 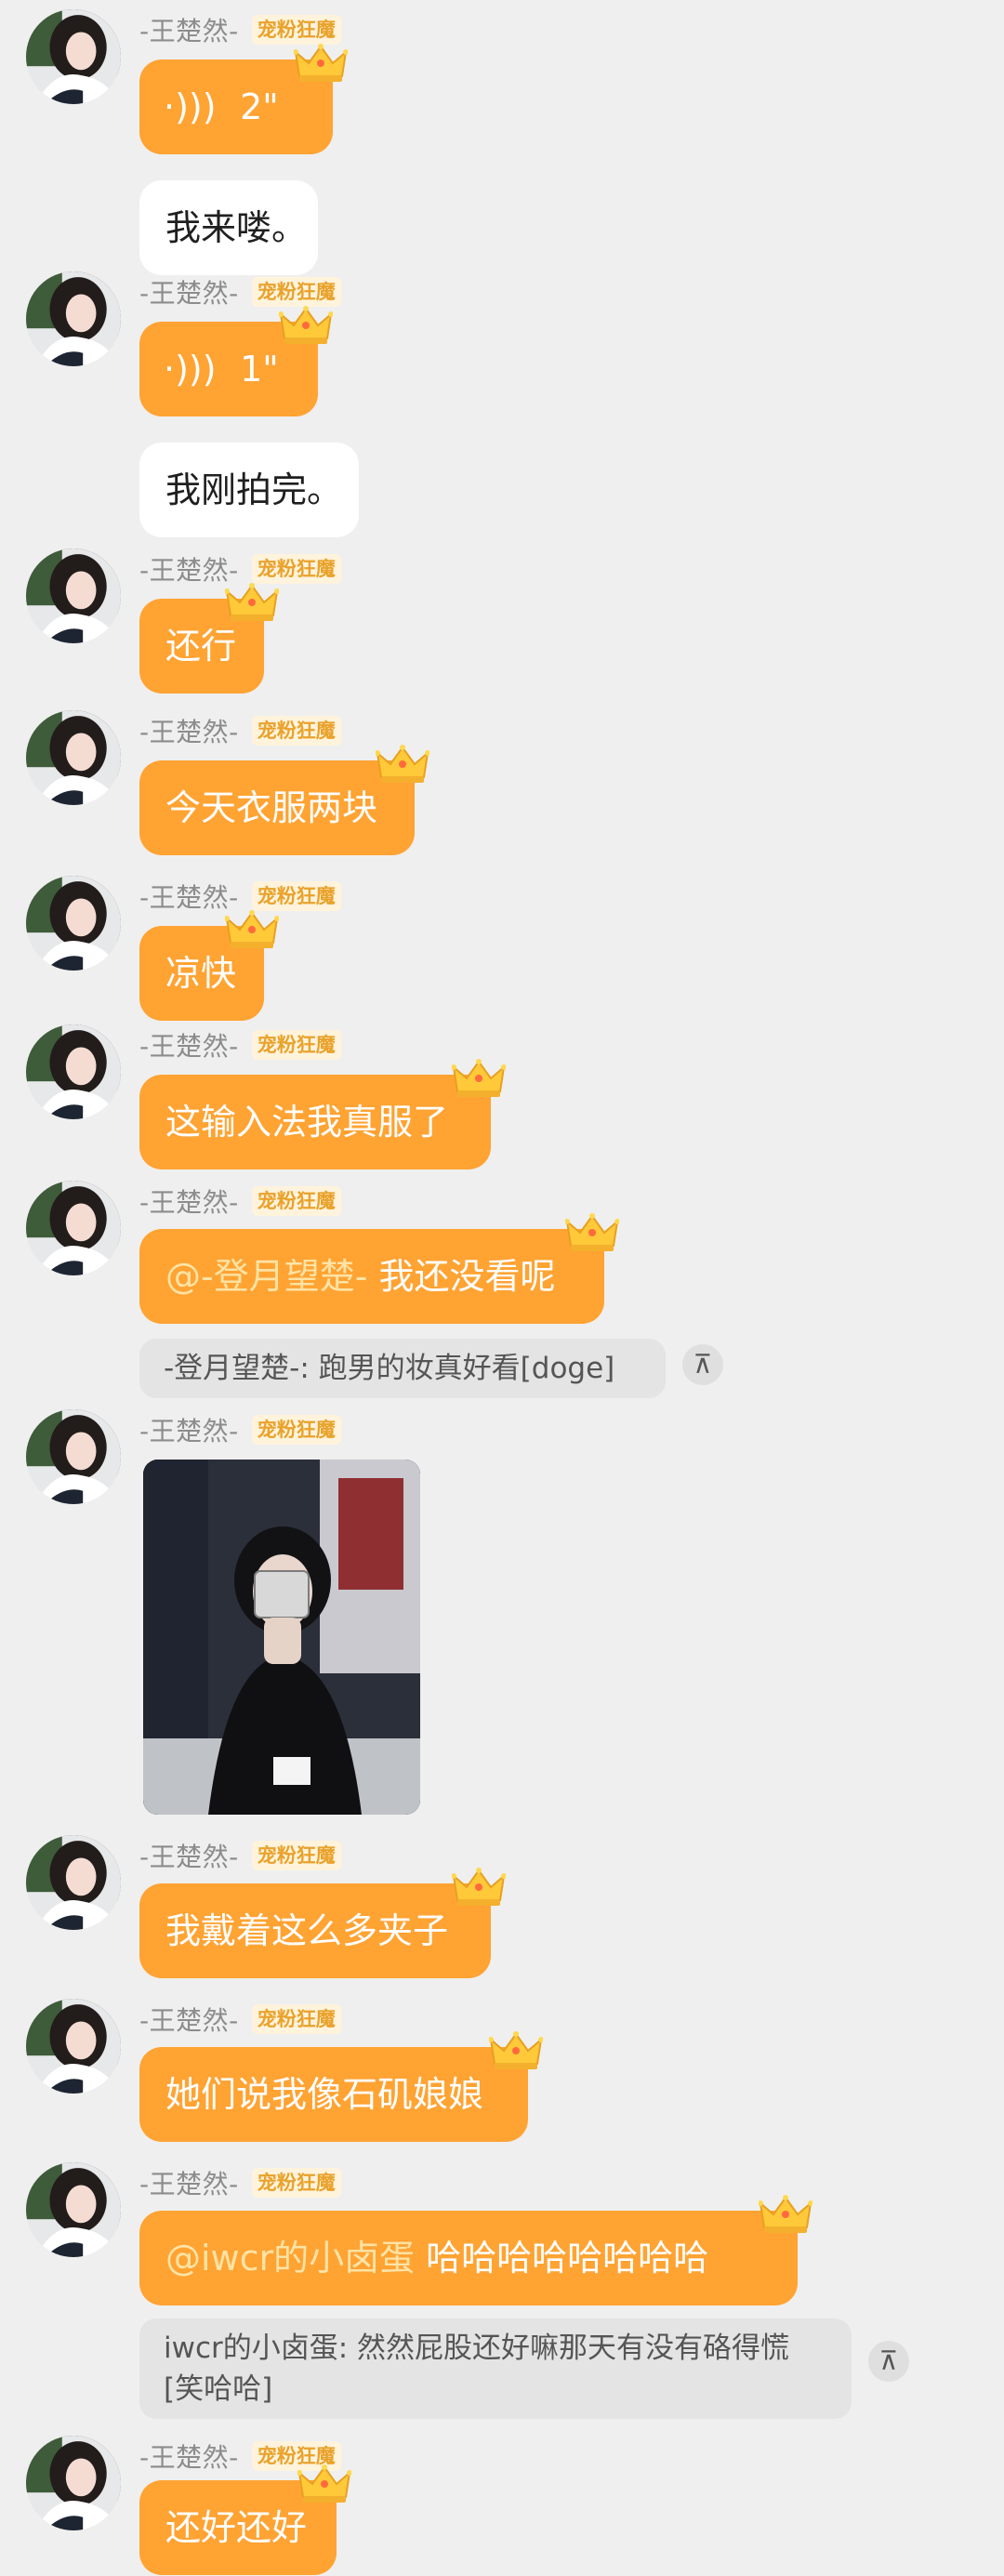 I want to click on message-text: 凉快, so click(x=201, y=973).